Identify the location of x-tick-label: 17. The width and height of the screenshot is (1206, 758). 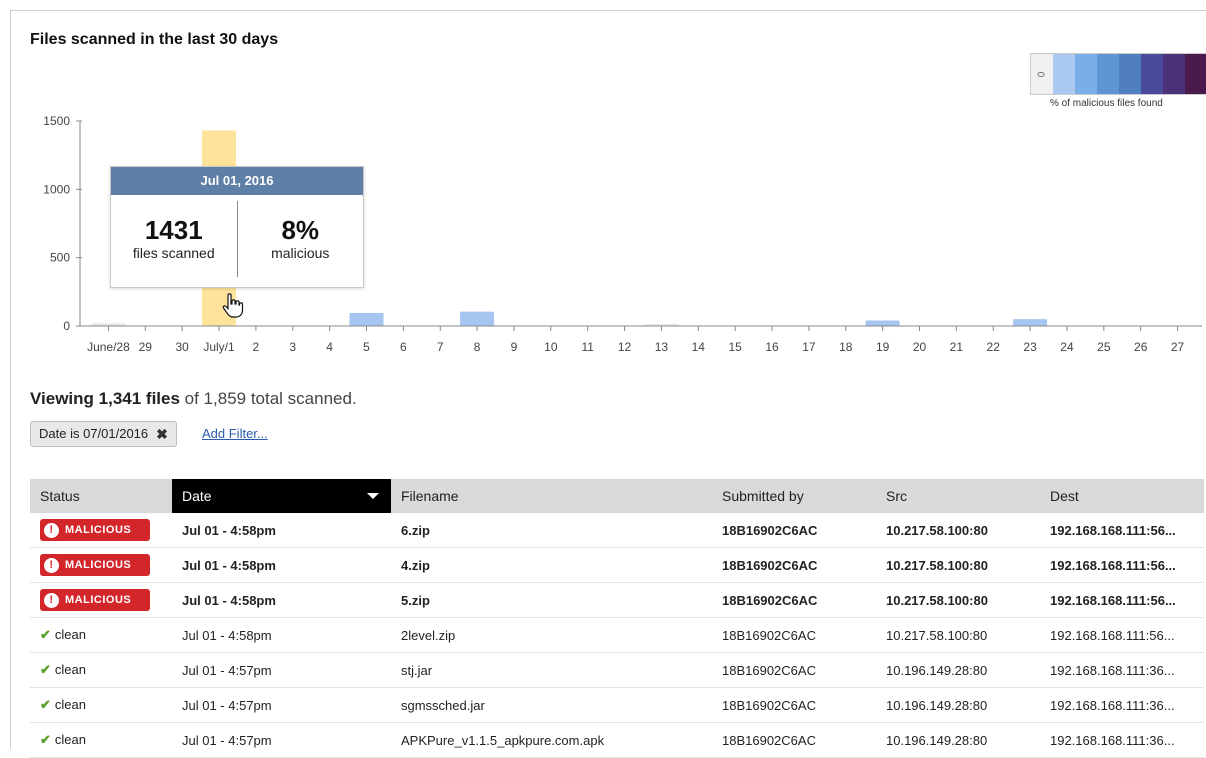
(809, 347).